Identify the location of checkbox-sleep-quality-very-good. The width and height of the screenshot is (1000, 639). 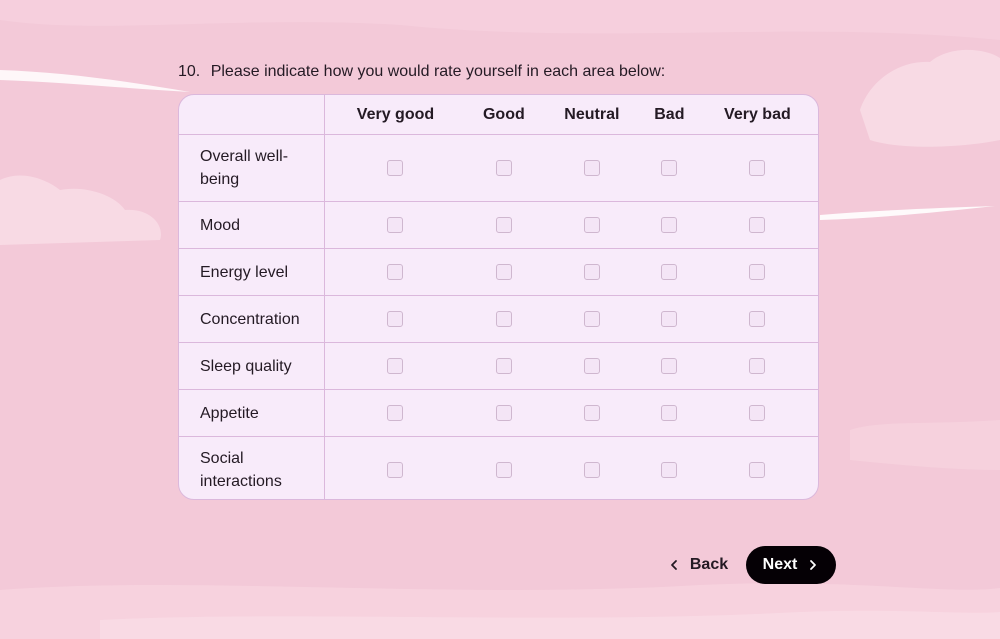
(395, 365).